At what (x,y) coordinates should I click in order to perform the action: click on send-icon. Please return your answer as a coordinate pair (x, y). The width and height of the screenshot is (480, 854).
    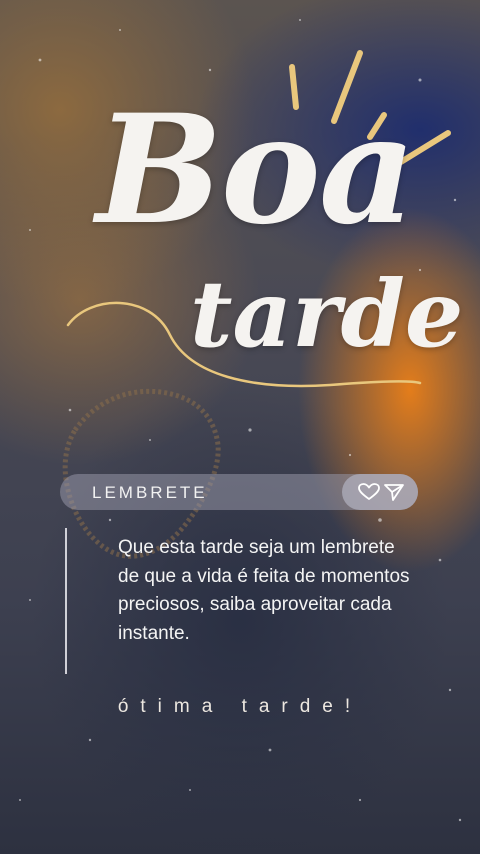
    Looking at the image, I should click on (394, 492).